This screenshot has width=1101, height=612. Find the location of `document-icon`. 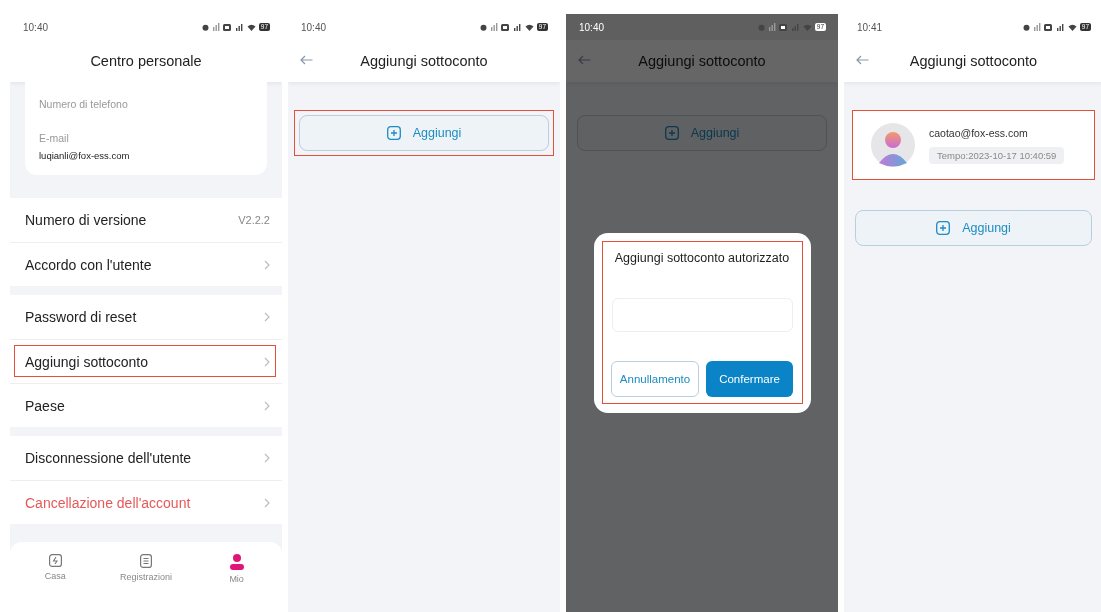

document-icon is located at coordinates (146, 561).